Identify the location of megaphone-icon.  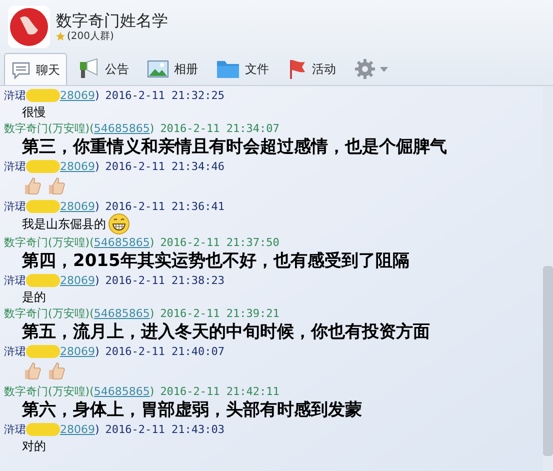
(89, 69).